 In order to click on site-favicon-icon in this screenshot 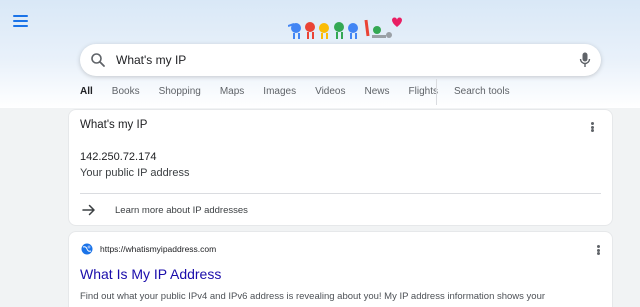, I will do `click(87, 249)`.